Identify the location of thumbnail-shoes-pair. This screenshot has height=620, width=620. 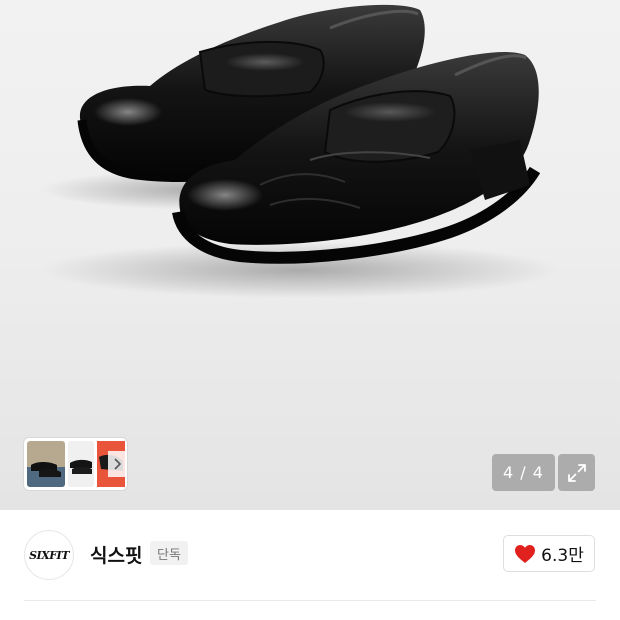
(81, 464).